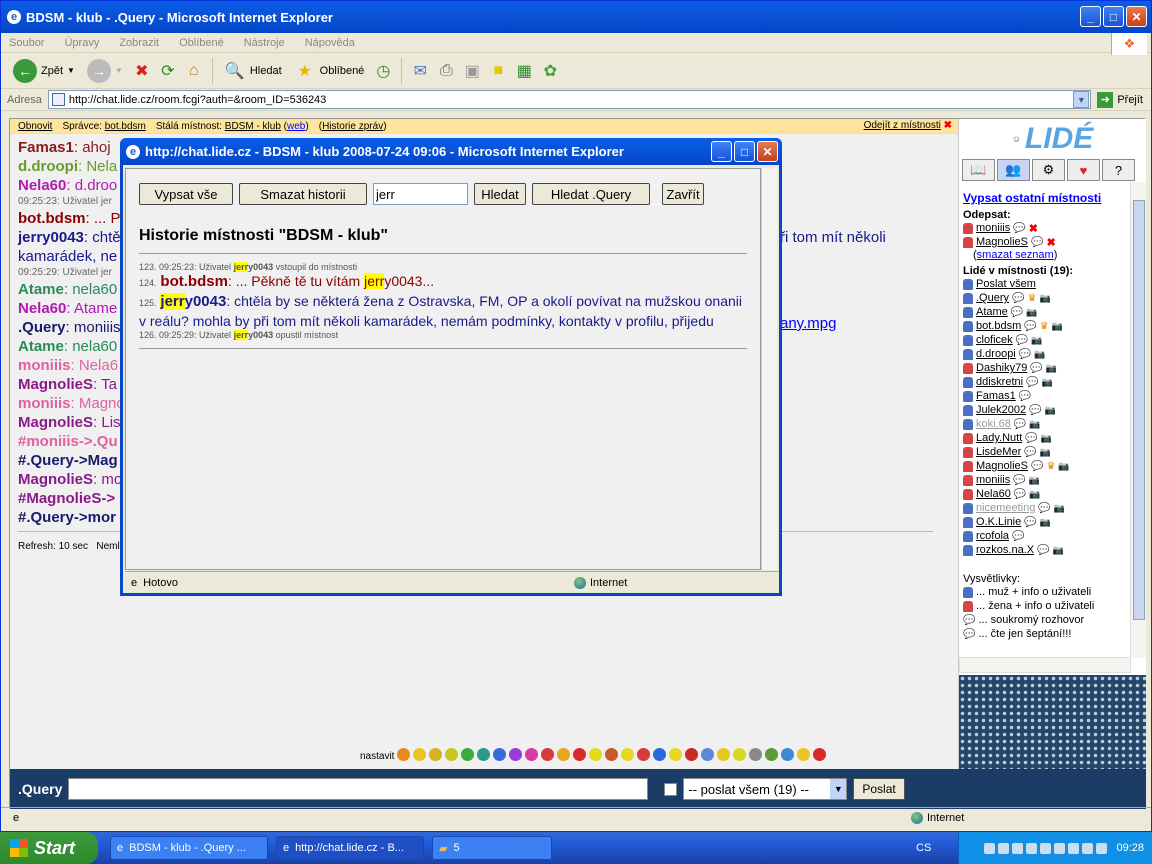 This screenshot has height=864, width=1152. What do you see at coordinates (26, 43) in the screenshot?
I see `menu-file: Soubor` at bounding box center [26, 43].